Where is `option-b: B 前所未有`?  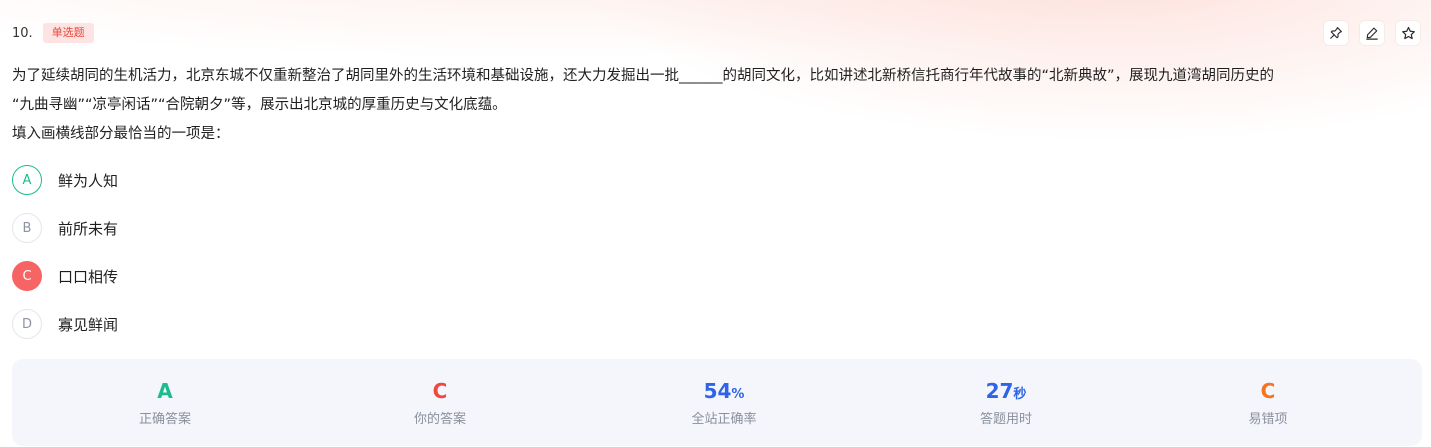 option-b: B 前所未有 is located at coordinates (65, 228).